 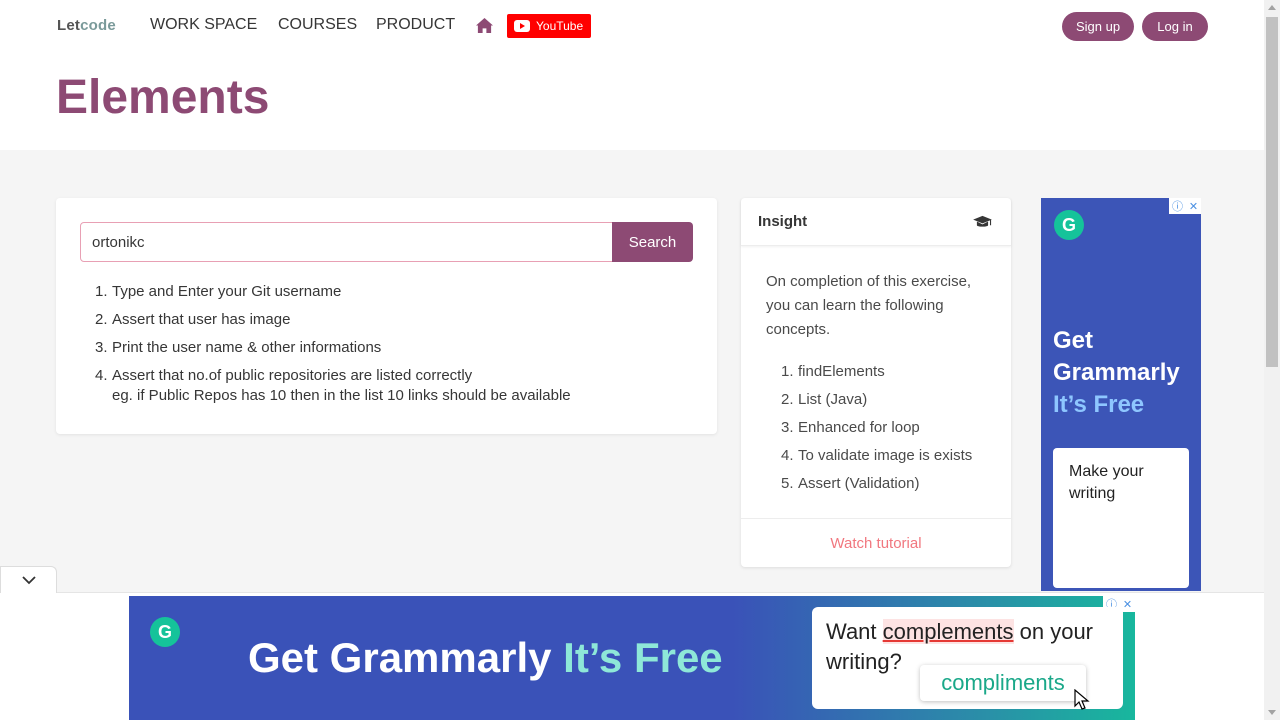 What do you see at coordinates (1127, 604) in the screenshot?
I see `bottom-ad-close-icon: ✕` at bounding box center [1127, 604].